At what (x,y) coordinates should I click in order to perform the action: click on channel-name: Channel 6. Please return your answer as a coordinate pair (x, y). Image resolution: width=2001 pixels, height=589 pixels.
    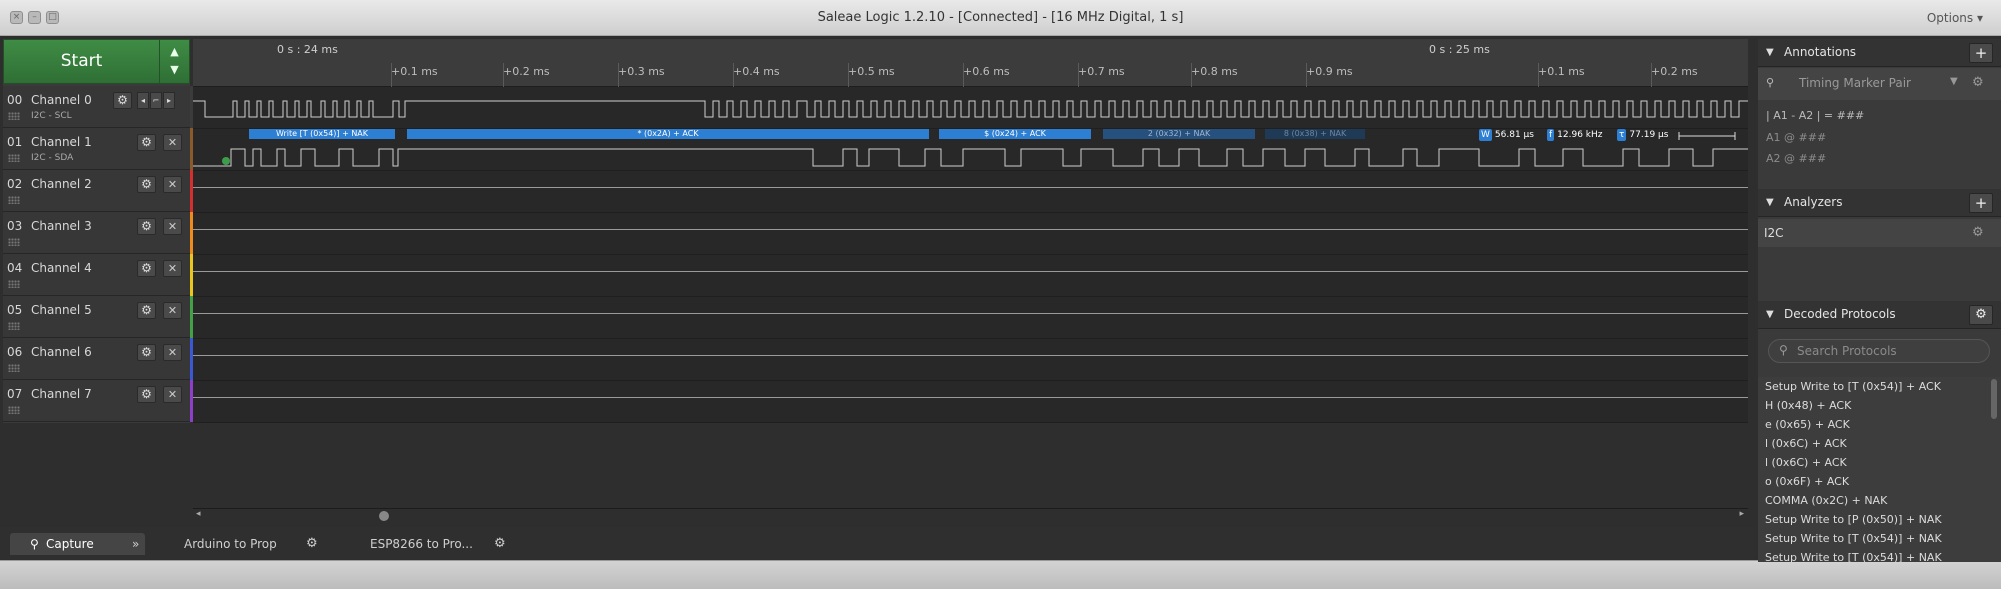
    Looking at the image, I should click on (61, 352).